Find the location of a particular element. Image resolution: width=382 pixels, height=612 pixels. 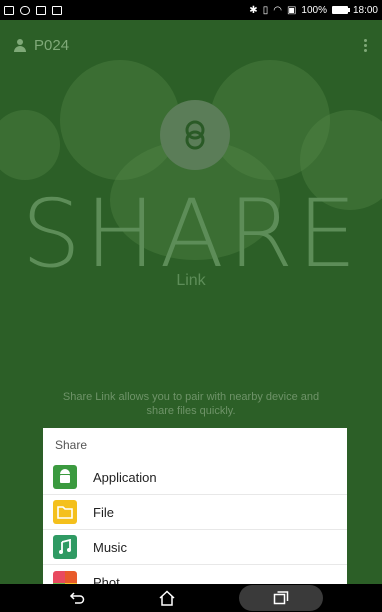

link-rings-icon is located at coordinates (195, 135).